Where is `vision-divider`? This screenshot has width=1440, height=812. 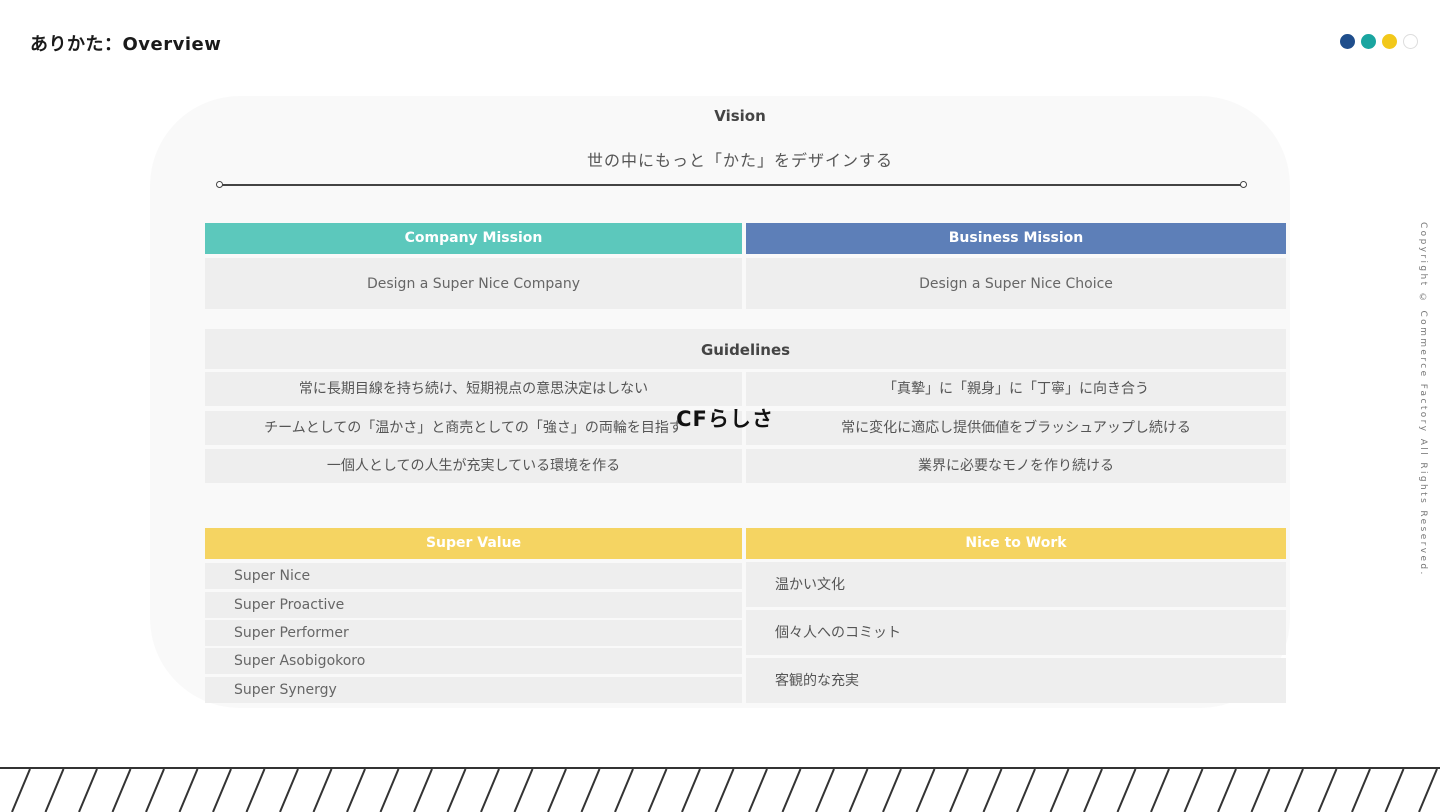 vision-divider is located at coordinates (732, 185).